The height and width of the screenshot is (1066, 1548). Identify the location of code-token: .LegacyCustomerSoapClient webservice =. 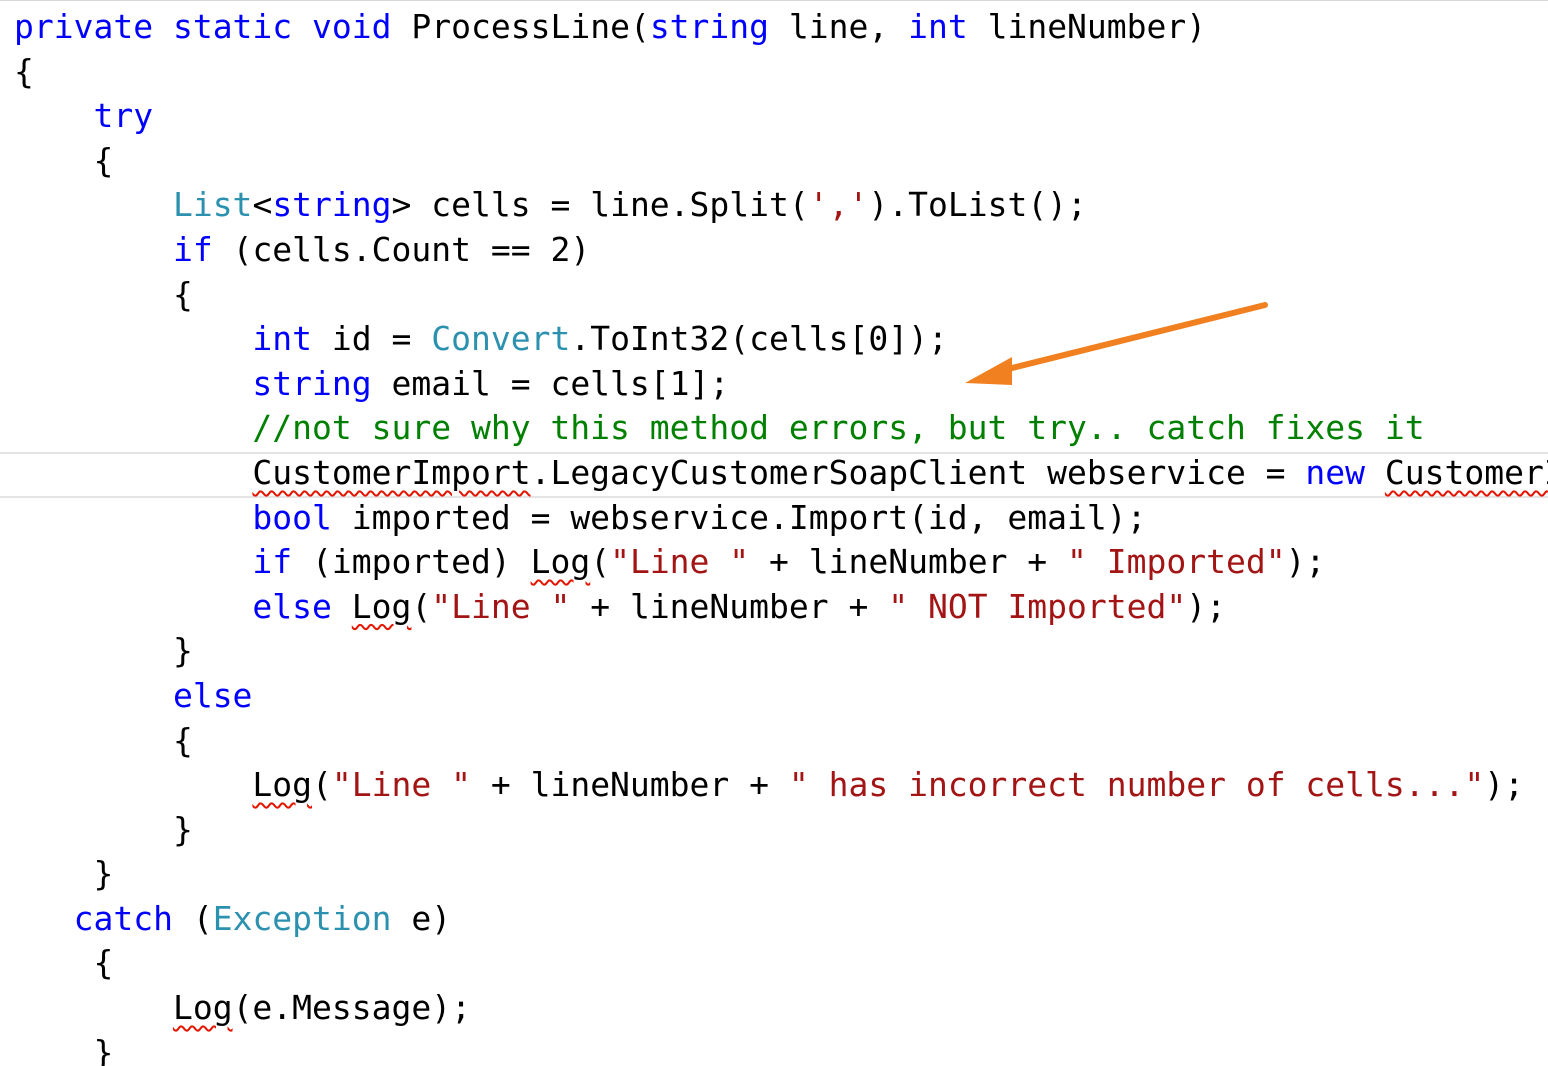
(918, 472).